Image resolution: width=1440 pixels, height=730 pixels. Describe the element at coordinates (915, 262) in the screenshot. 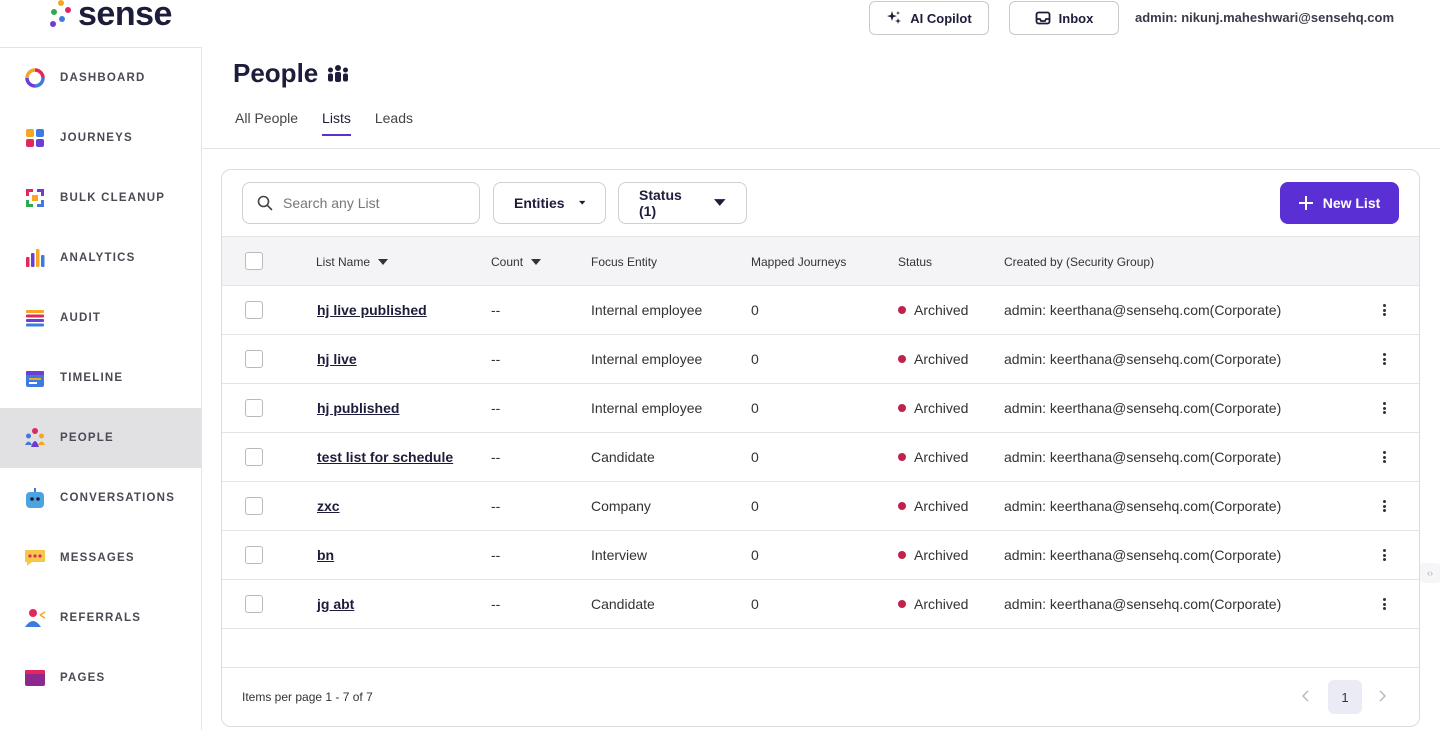

I see `column-header-status: Status` at that location.